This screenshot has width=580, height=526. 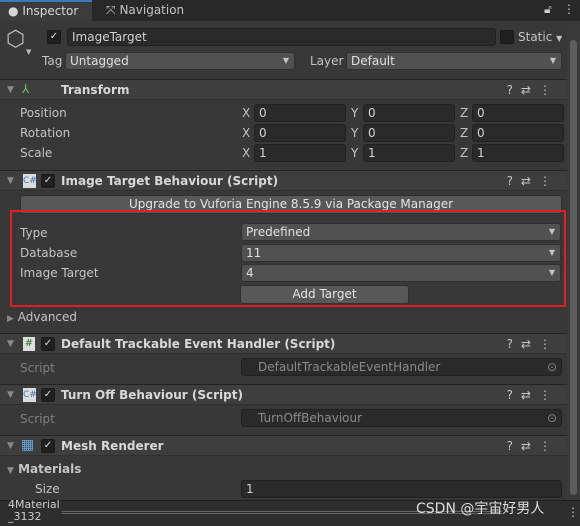 I want to click on script-field: TurnOffBehaviour ⊙, so click(x=401, y=418).